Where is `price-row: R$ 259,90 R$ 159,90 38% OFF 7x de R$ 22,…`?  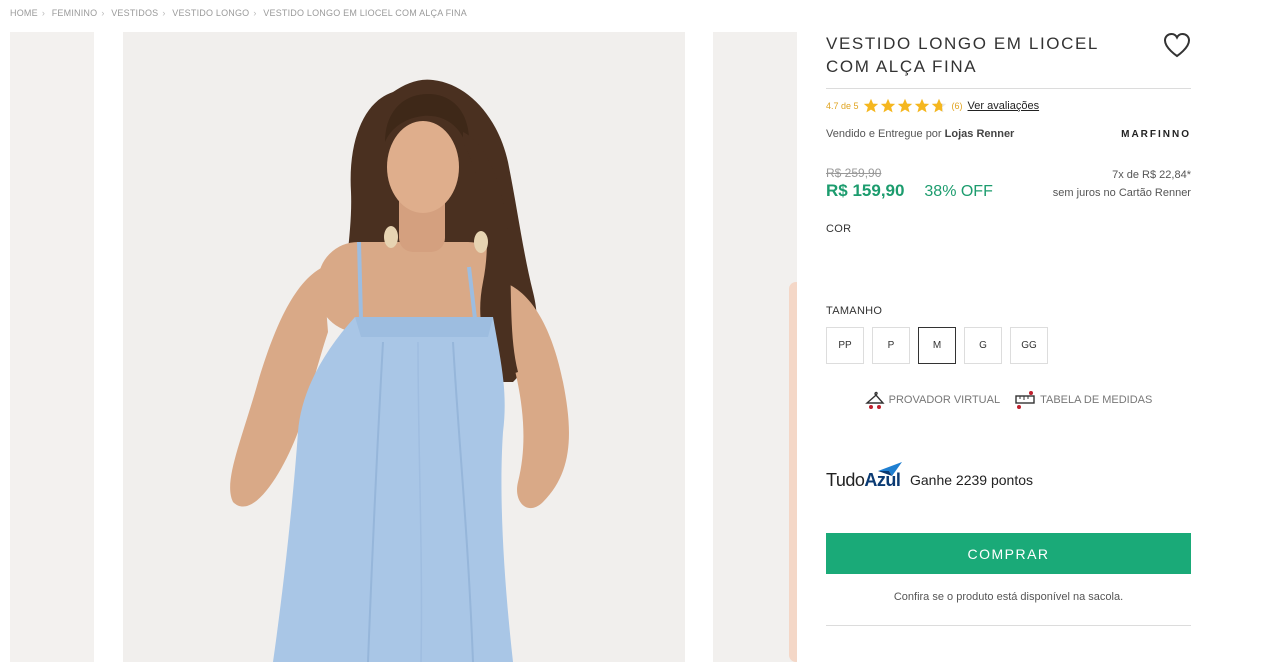 price-row: R$ 259,90 R$ 159,90 38% OFF 7x de R$ 22,… is located at coordinates (1008, 184).